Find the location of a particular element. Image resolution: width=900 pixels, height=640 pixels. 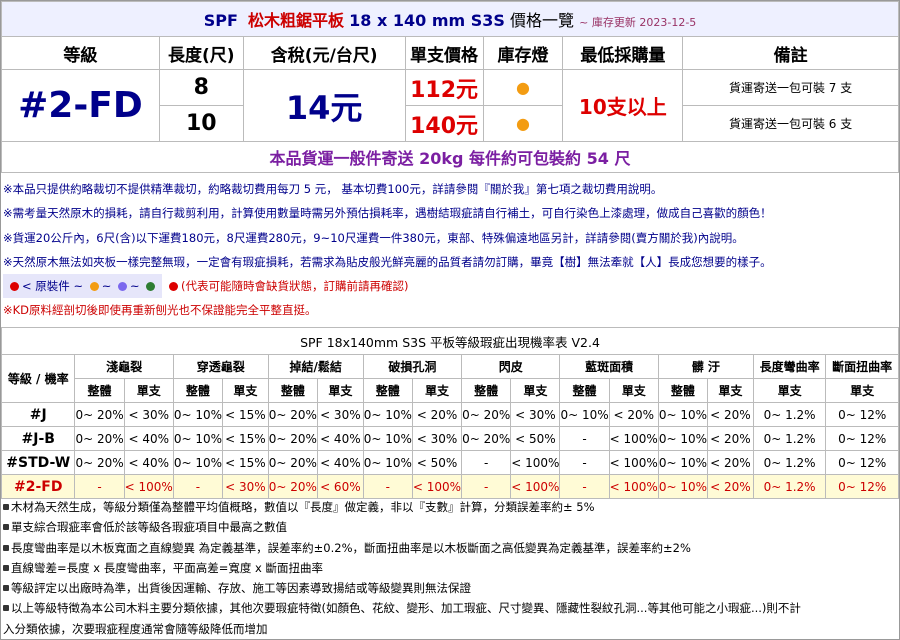

group-header: 破損孔洞 is located at coordinates (412, 366).